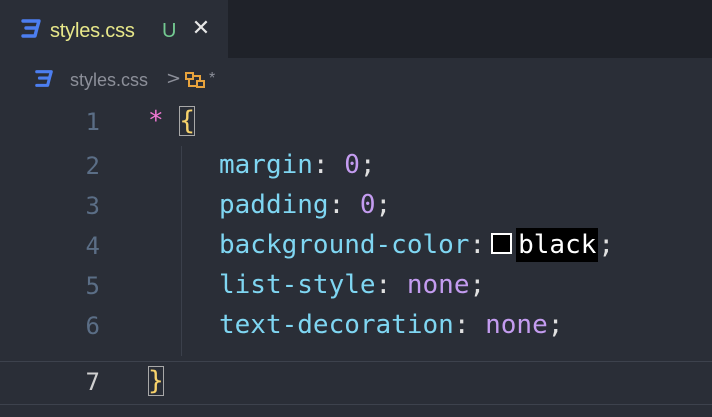 This screenshot has height=417, width=712. What do you see at coordinates (557, 245) in the screenshot?
I see `css-value: black` at bounding box center [557, 245].